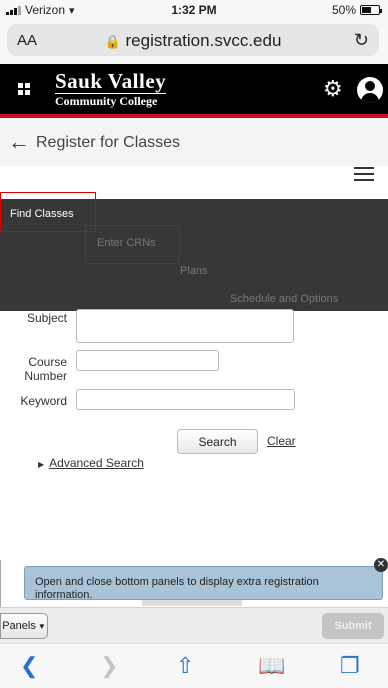 This screenshot has width=388, height=688. I want to click on panels-label: Panels, so click(19, 626).